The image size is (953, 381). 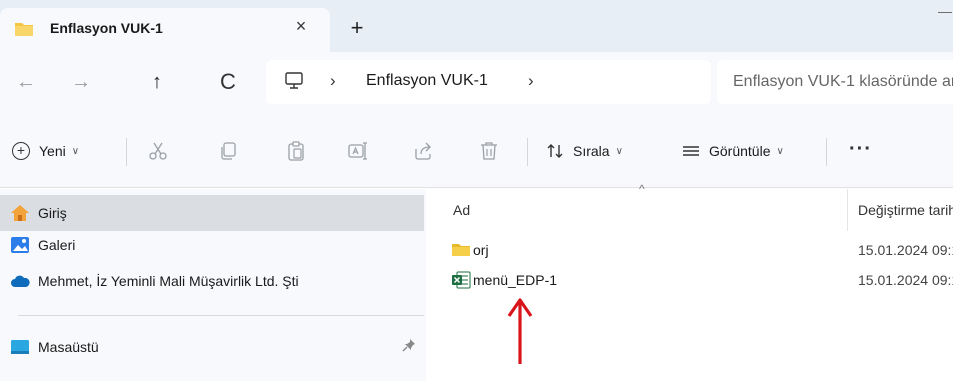 What do you see at coordinates (21, 151) in the screenshot?
I see `plus-circle-icon: +` at bounding box center [21, 151].